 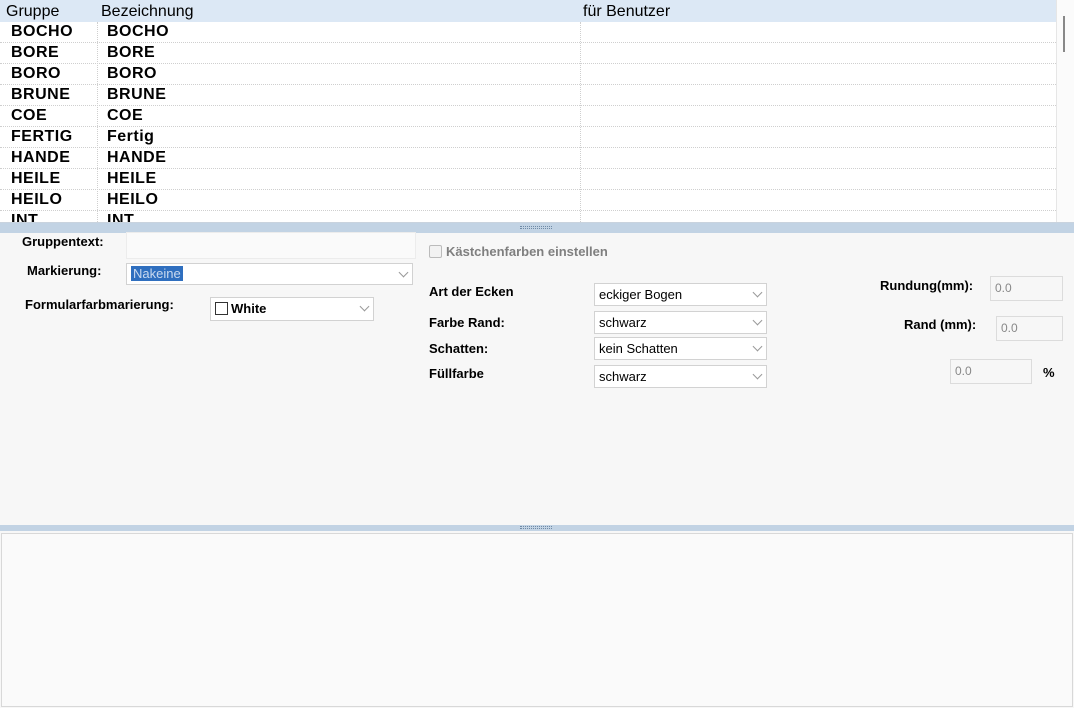 What do you see at coordinates (528, 11) in the screenshot?
I see `grid-header: Gruppe Bezeichnung für Benutzer` at bounding box center [528, 11].